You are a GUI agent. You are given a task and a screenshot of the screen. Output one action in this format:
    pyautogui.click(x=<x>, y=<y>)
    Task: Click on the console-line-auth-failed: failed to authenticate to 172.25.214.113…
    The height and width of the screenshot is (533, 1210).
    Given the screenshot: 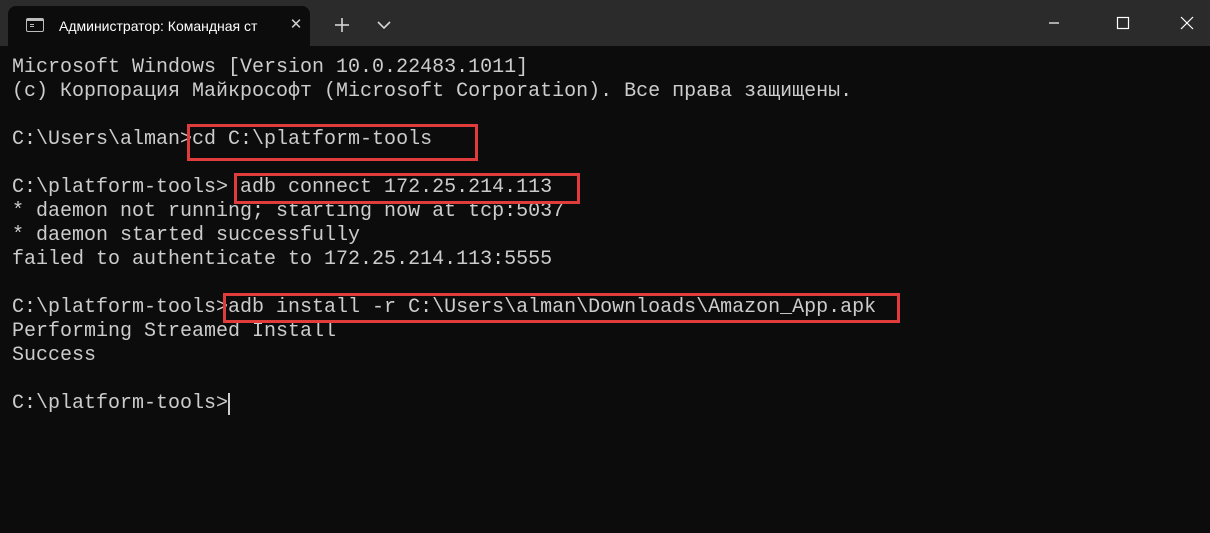 What is the action you would take?
    pyautogui.click(x=282, y=259)
    